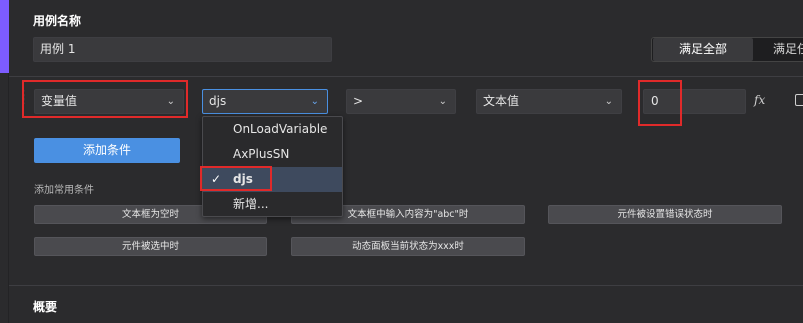 The width and height of the screenshot is (803, 323). Describe the element at coordinates (501, 101) in the screenshot. I see `right-type-value: 文本值` at that location.